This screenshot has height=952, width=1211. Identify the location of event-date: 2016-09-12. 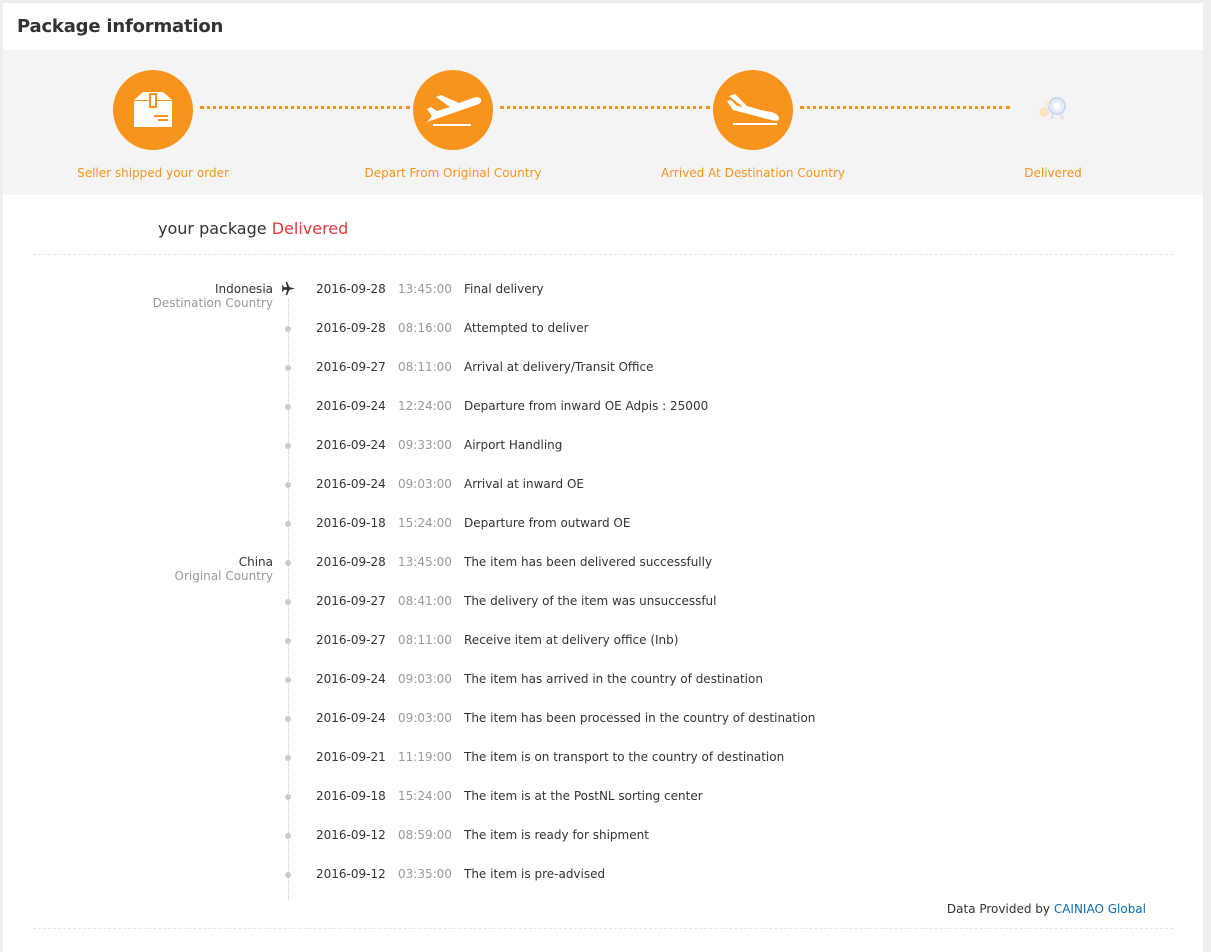
(351, 835).